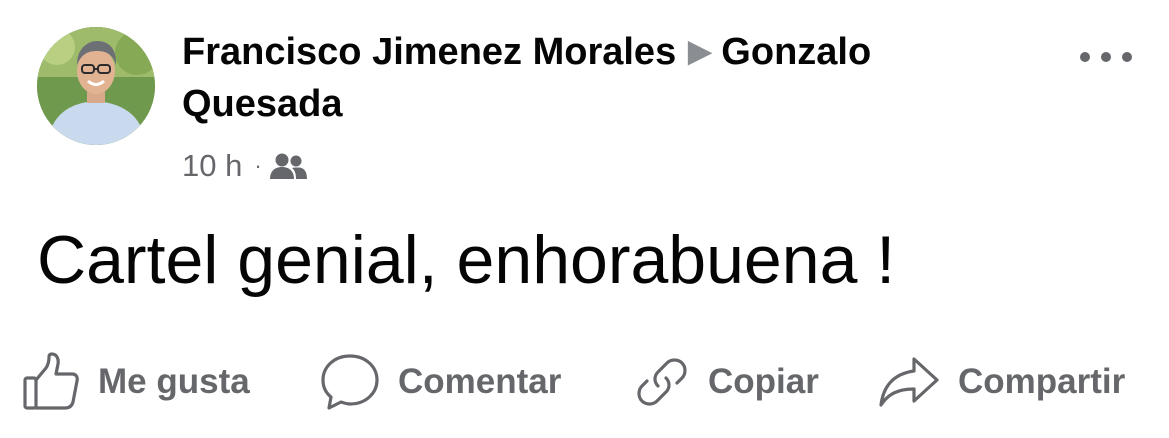 The width and height of the screenshot is (1169, 438). I want to click on comment-bubble-icon, so click(350, 382).